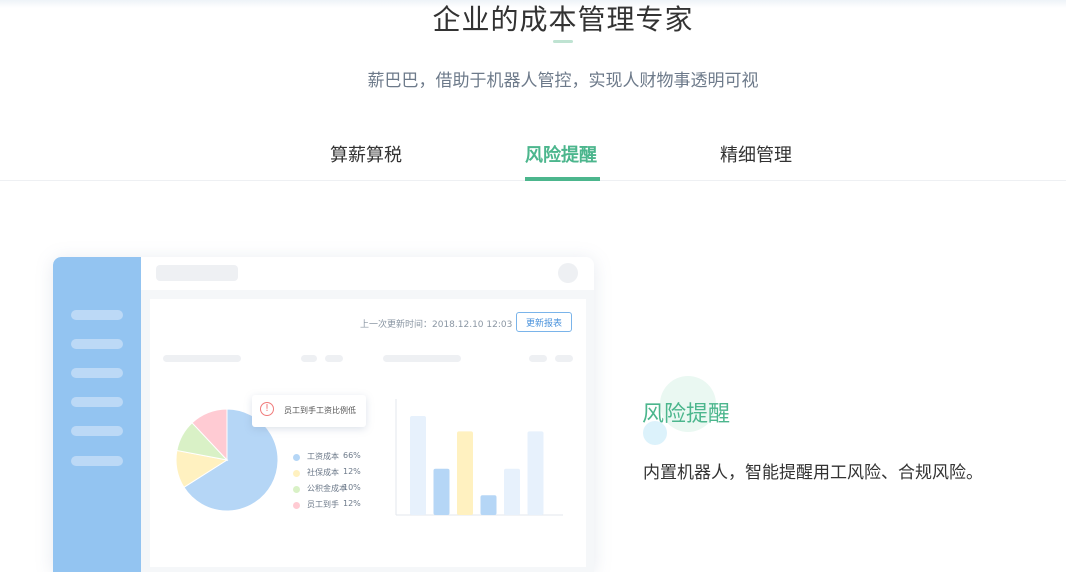 This screenshot has height=572, width=1066. I want to click on last-update-text: 上一次更新时间：2018.12.10 12:03, so click(436, 325).